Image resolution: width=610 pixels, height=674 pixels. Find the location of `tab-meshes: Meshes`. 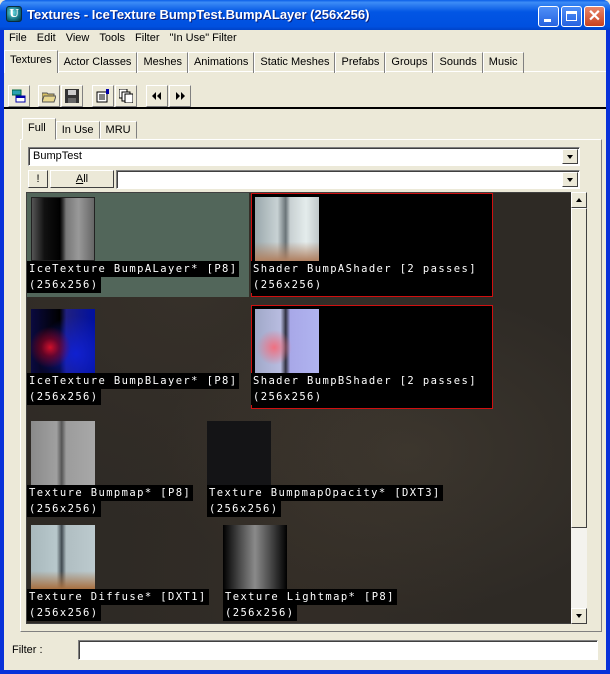

tab-meshes: Meshes is located at coordinates (162, 62).